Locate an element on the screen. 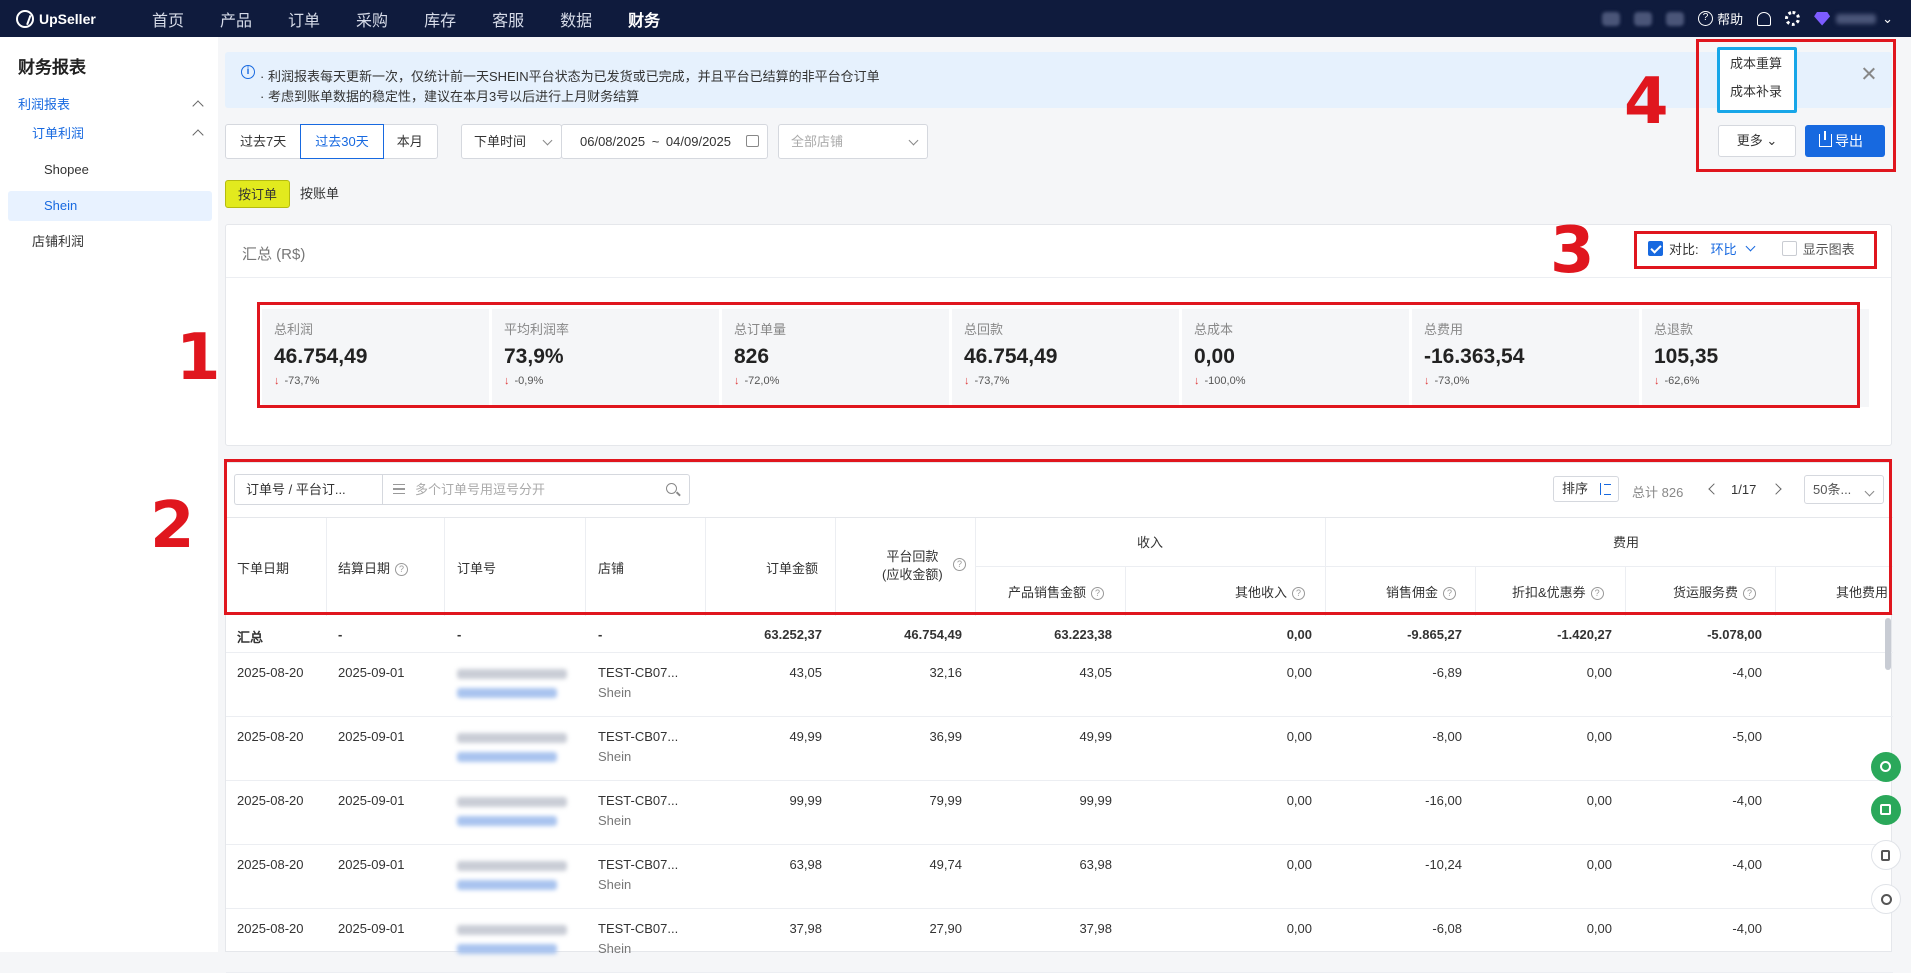 This screenshot has height=973, width=1911. mobile-fab is located at coordinates (1886, 855).